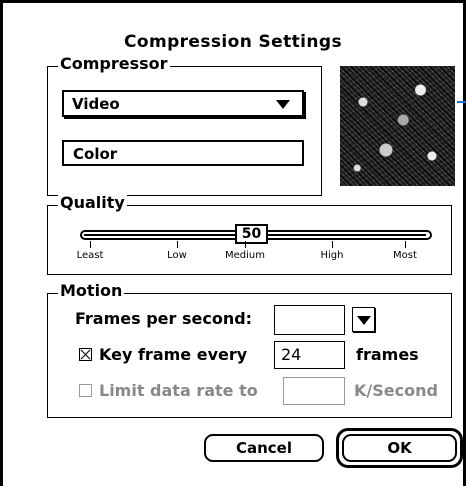 The height and width of the screenshot is (486, 466). I want to click on quality-label-low: Low, so click(177, 255).